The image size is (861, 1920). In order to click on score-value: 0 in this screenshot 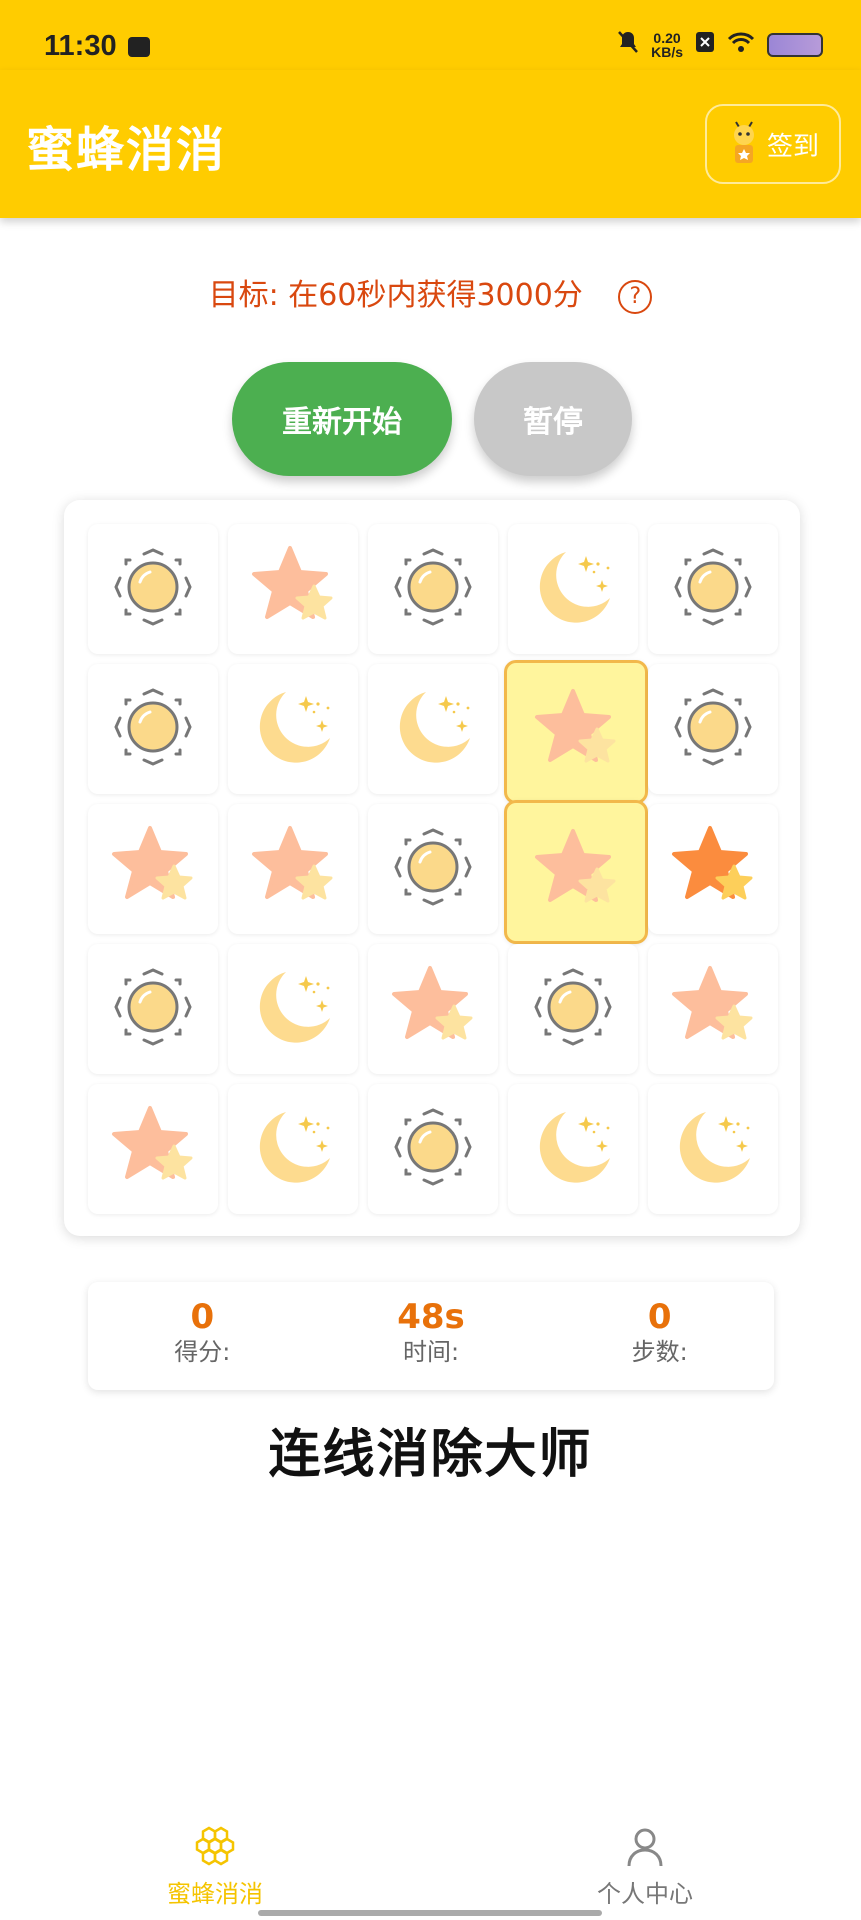, I will do `click(202, 1317)`.